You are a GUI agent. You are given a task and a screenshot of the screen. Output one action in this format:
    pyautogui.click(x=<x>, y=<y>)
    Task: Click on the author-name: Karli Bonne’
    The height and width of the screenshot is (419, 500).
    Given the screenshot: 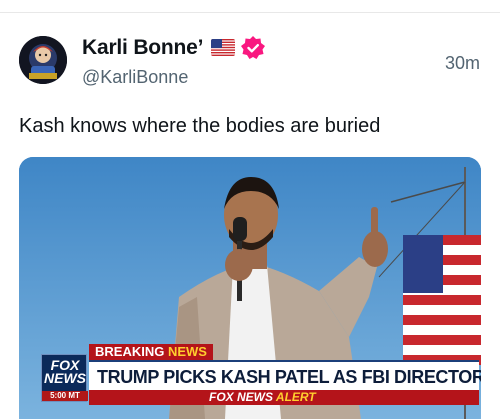 What is the action you would take?
    pyautogui.click(x=142, y=48)
    